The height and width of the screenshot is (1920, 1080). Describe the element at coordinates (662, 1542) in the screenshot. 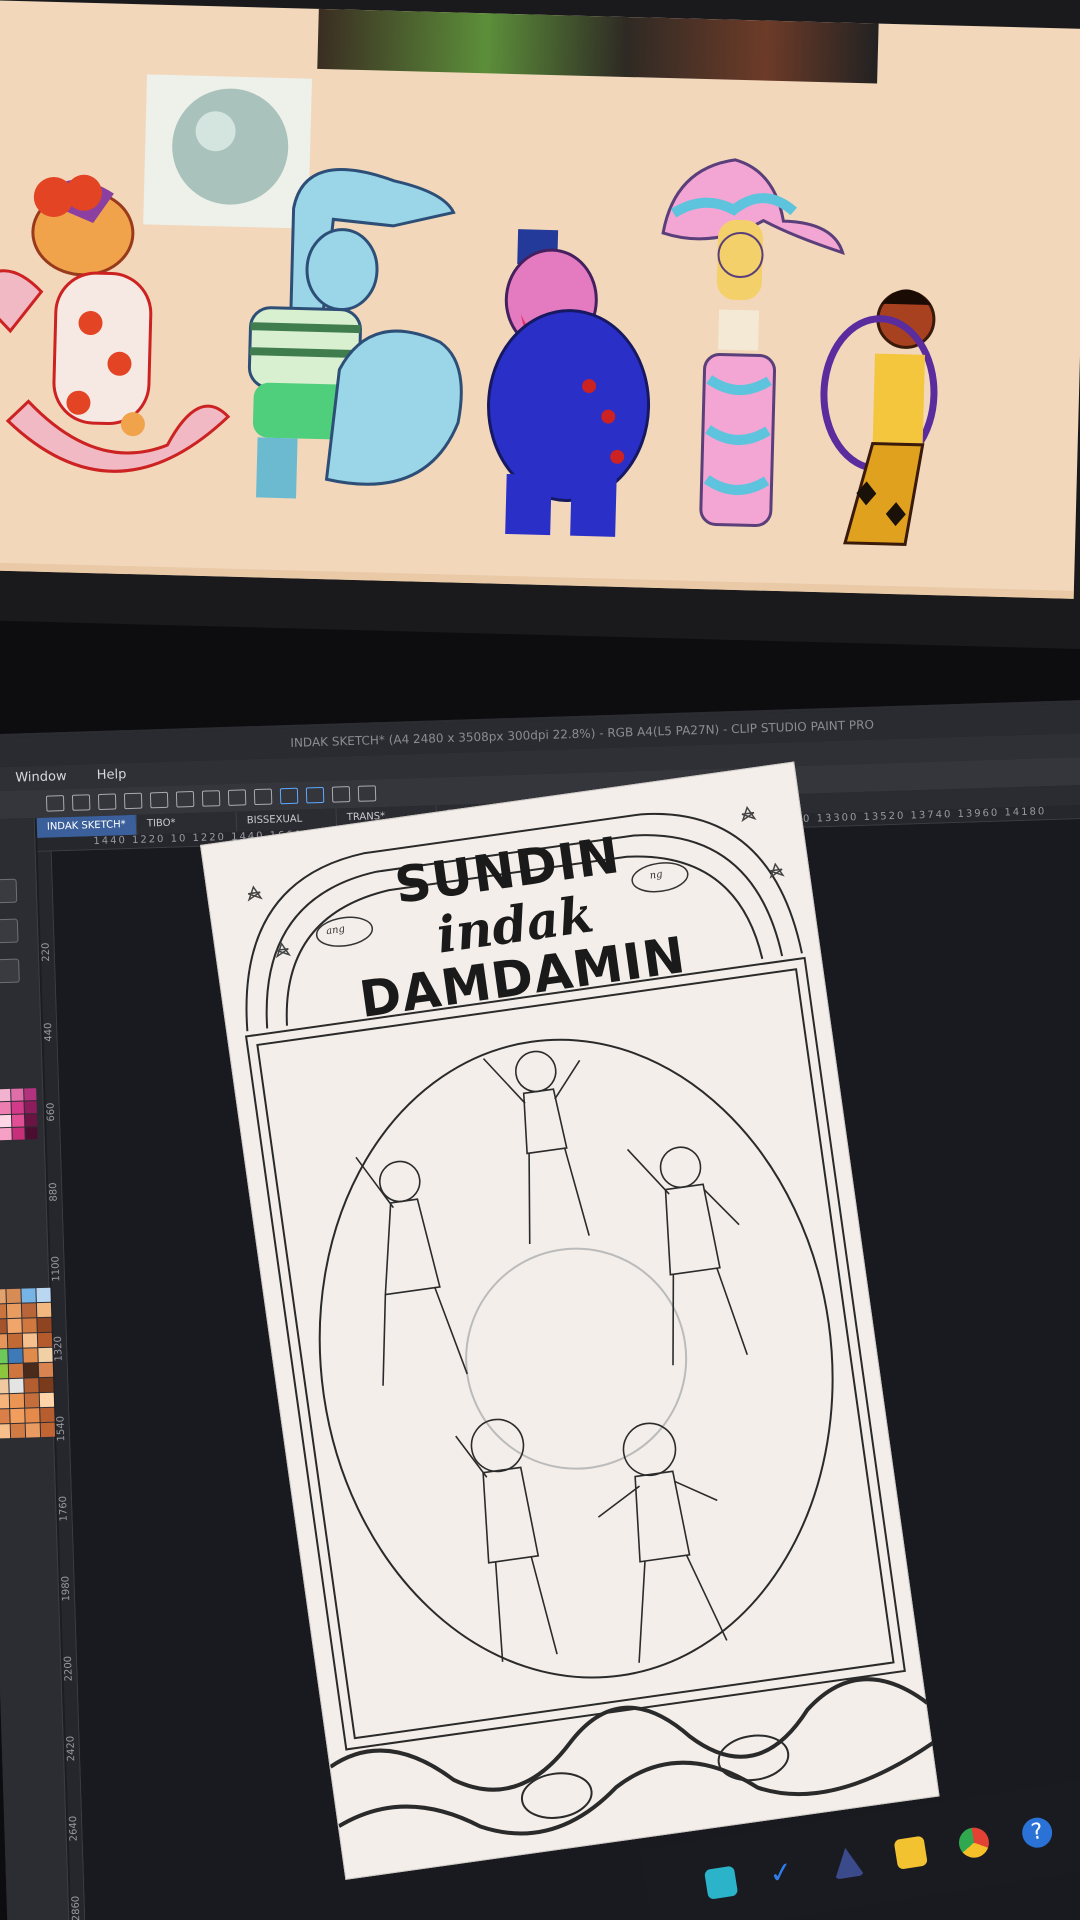

I see `figure-bottom-right` at that location.